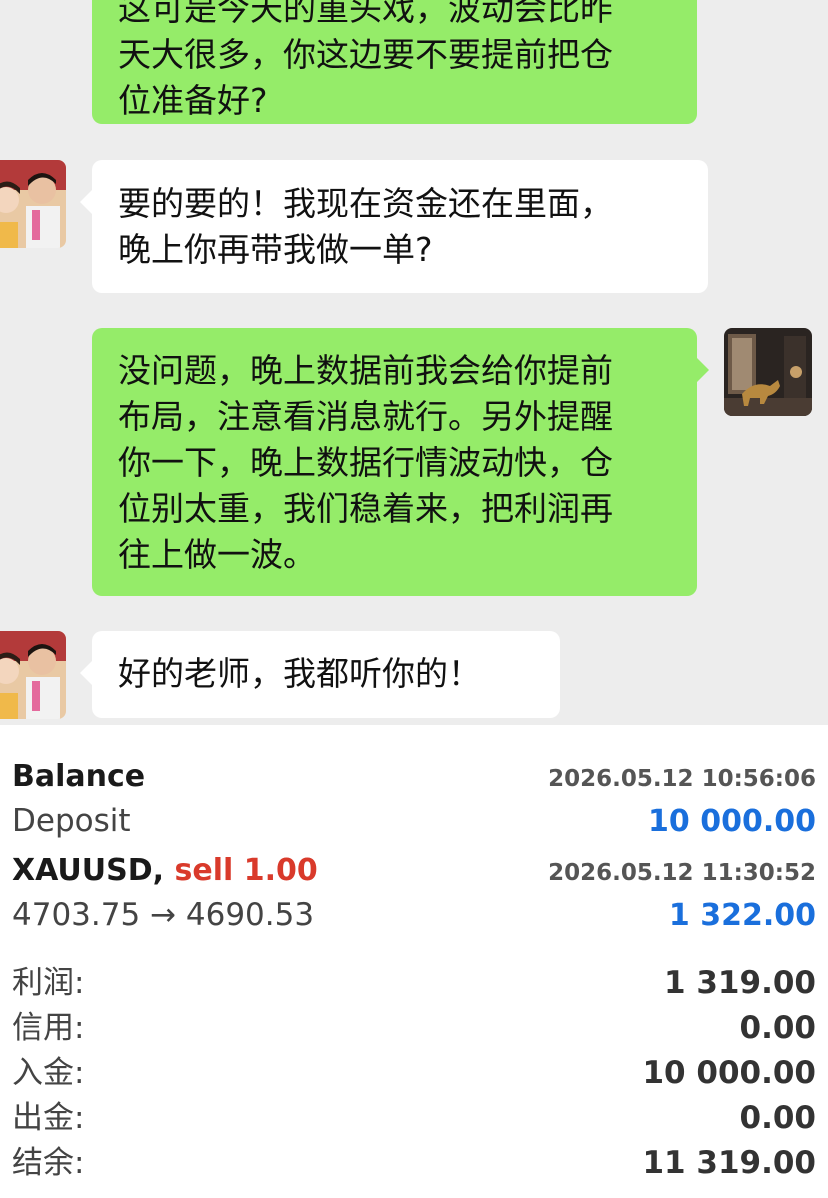 This screenshot has width=828, height=1198. I want to click on balance-title: Balance, so click(79, 776).